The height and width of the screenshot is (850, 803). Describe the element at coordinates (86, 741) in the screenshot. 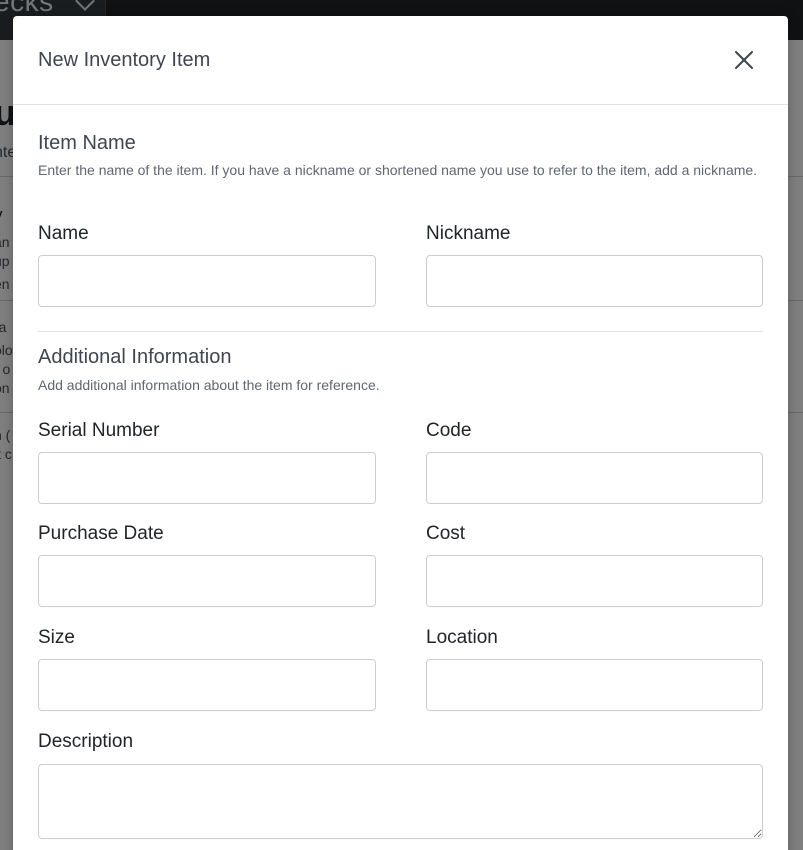

I see `description-label: Description` at that location.